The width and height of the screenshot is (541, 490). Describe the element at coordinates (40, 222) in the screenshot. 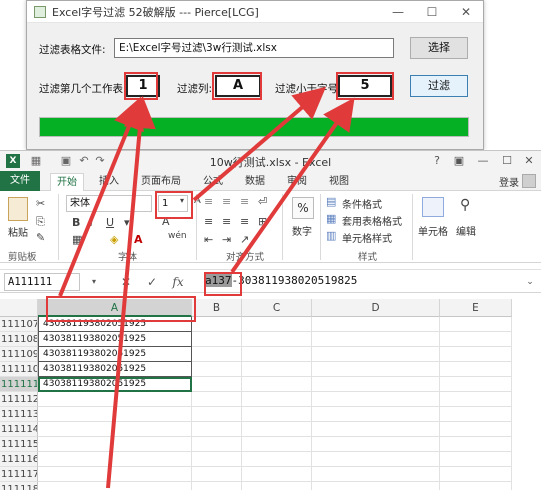

I see `copy-icon: ⎘` at that location.